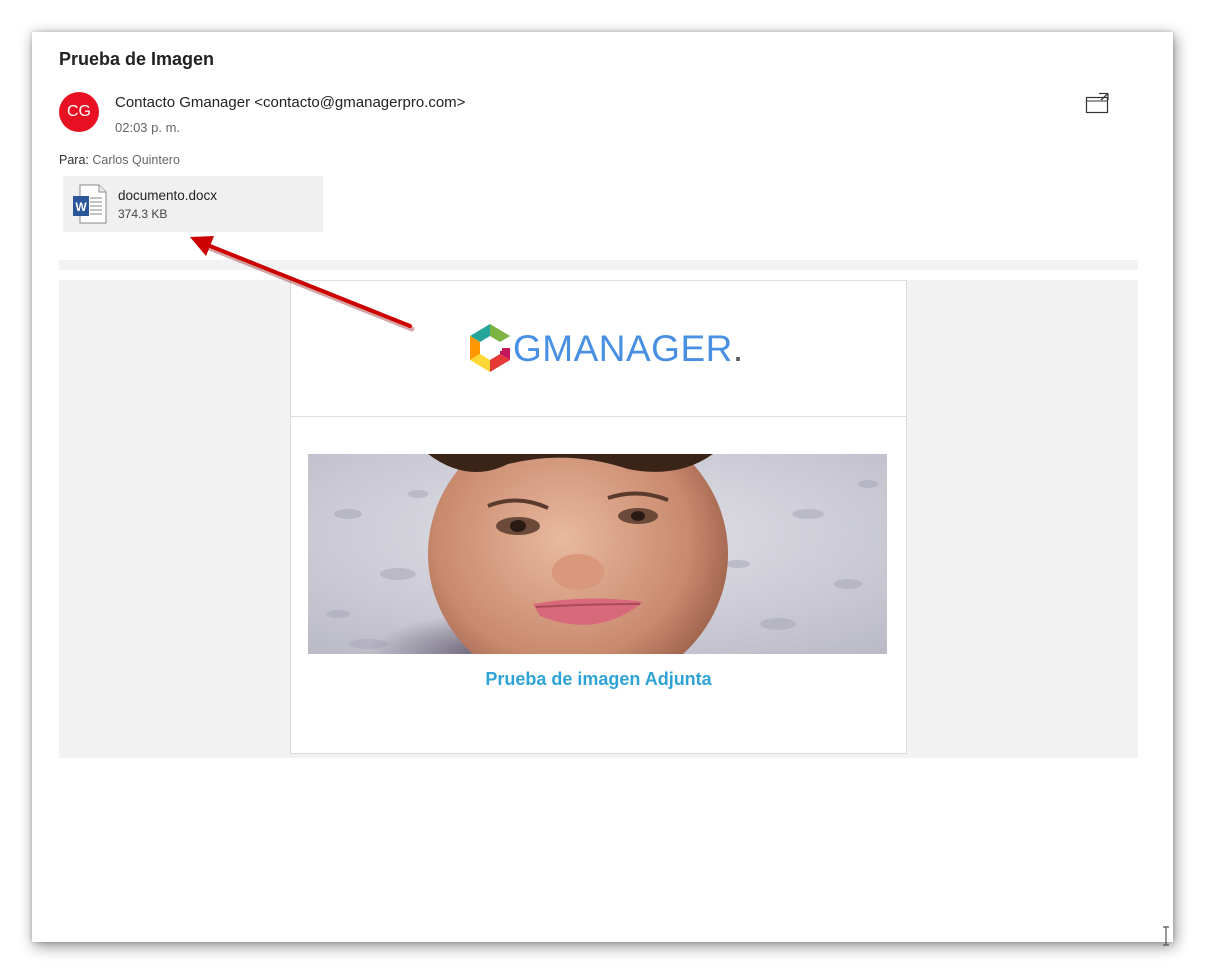  Describe the element at coordinates (623, 348) in the screenshot. I see `logo-wordmark: GMANAGER` at that location.